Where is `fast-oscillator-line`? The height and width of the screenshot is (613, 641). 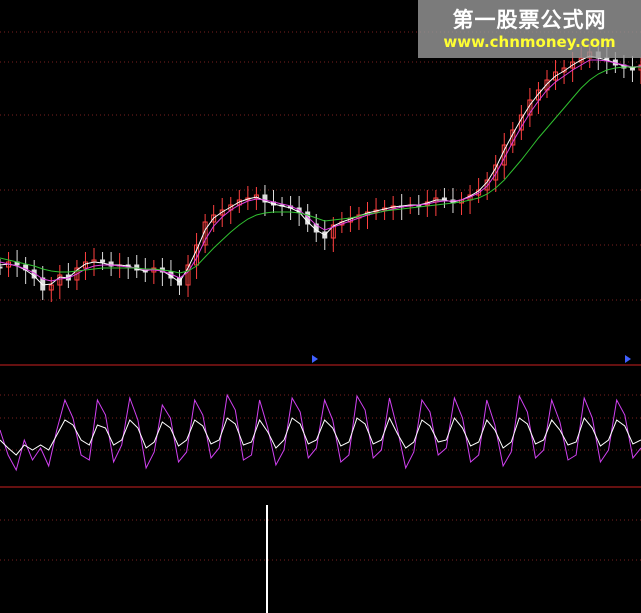
fast-oscillator-line is located at coordinates (320, 432).